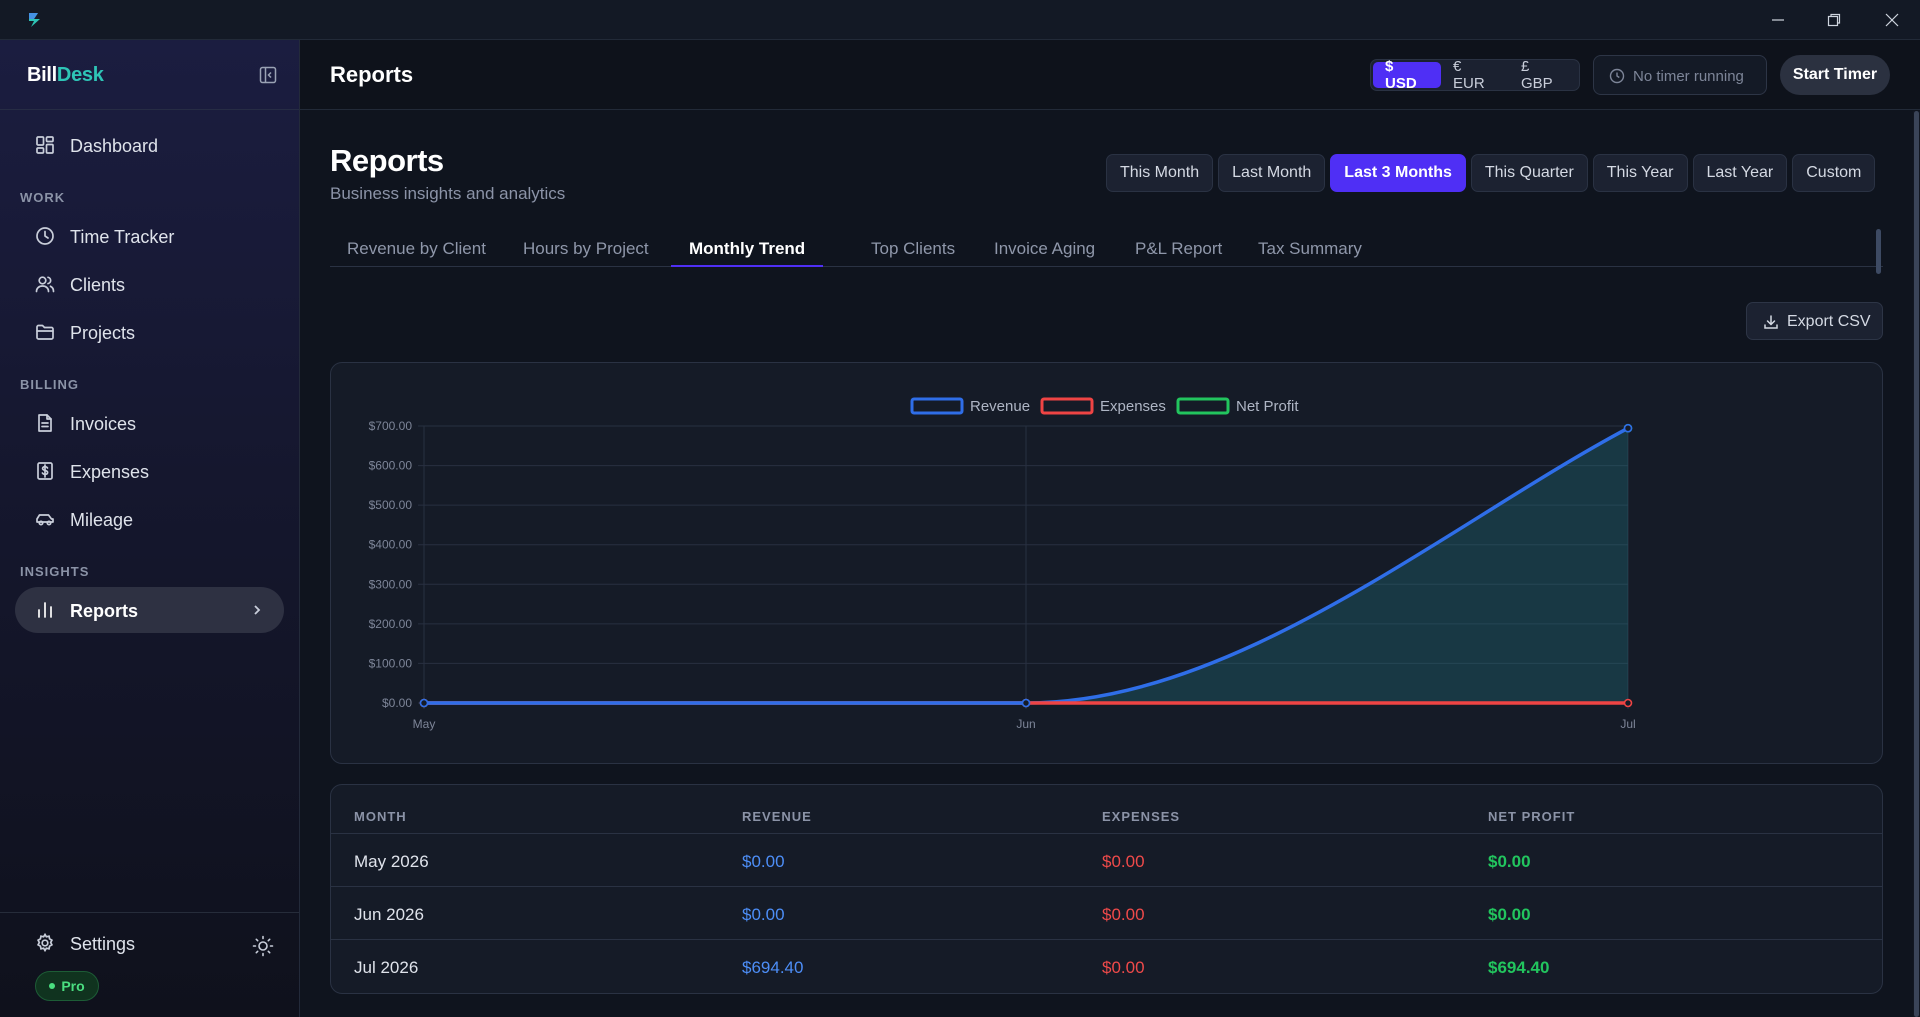 This screenshot has height=1017, width=1920. I want to click on folder-icon, so click(45, 332).